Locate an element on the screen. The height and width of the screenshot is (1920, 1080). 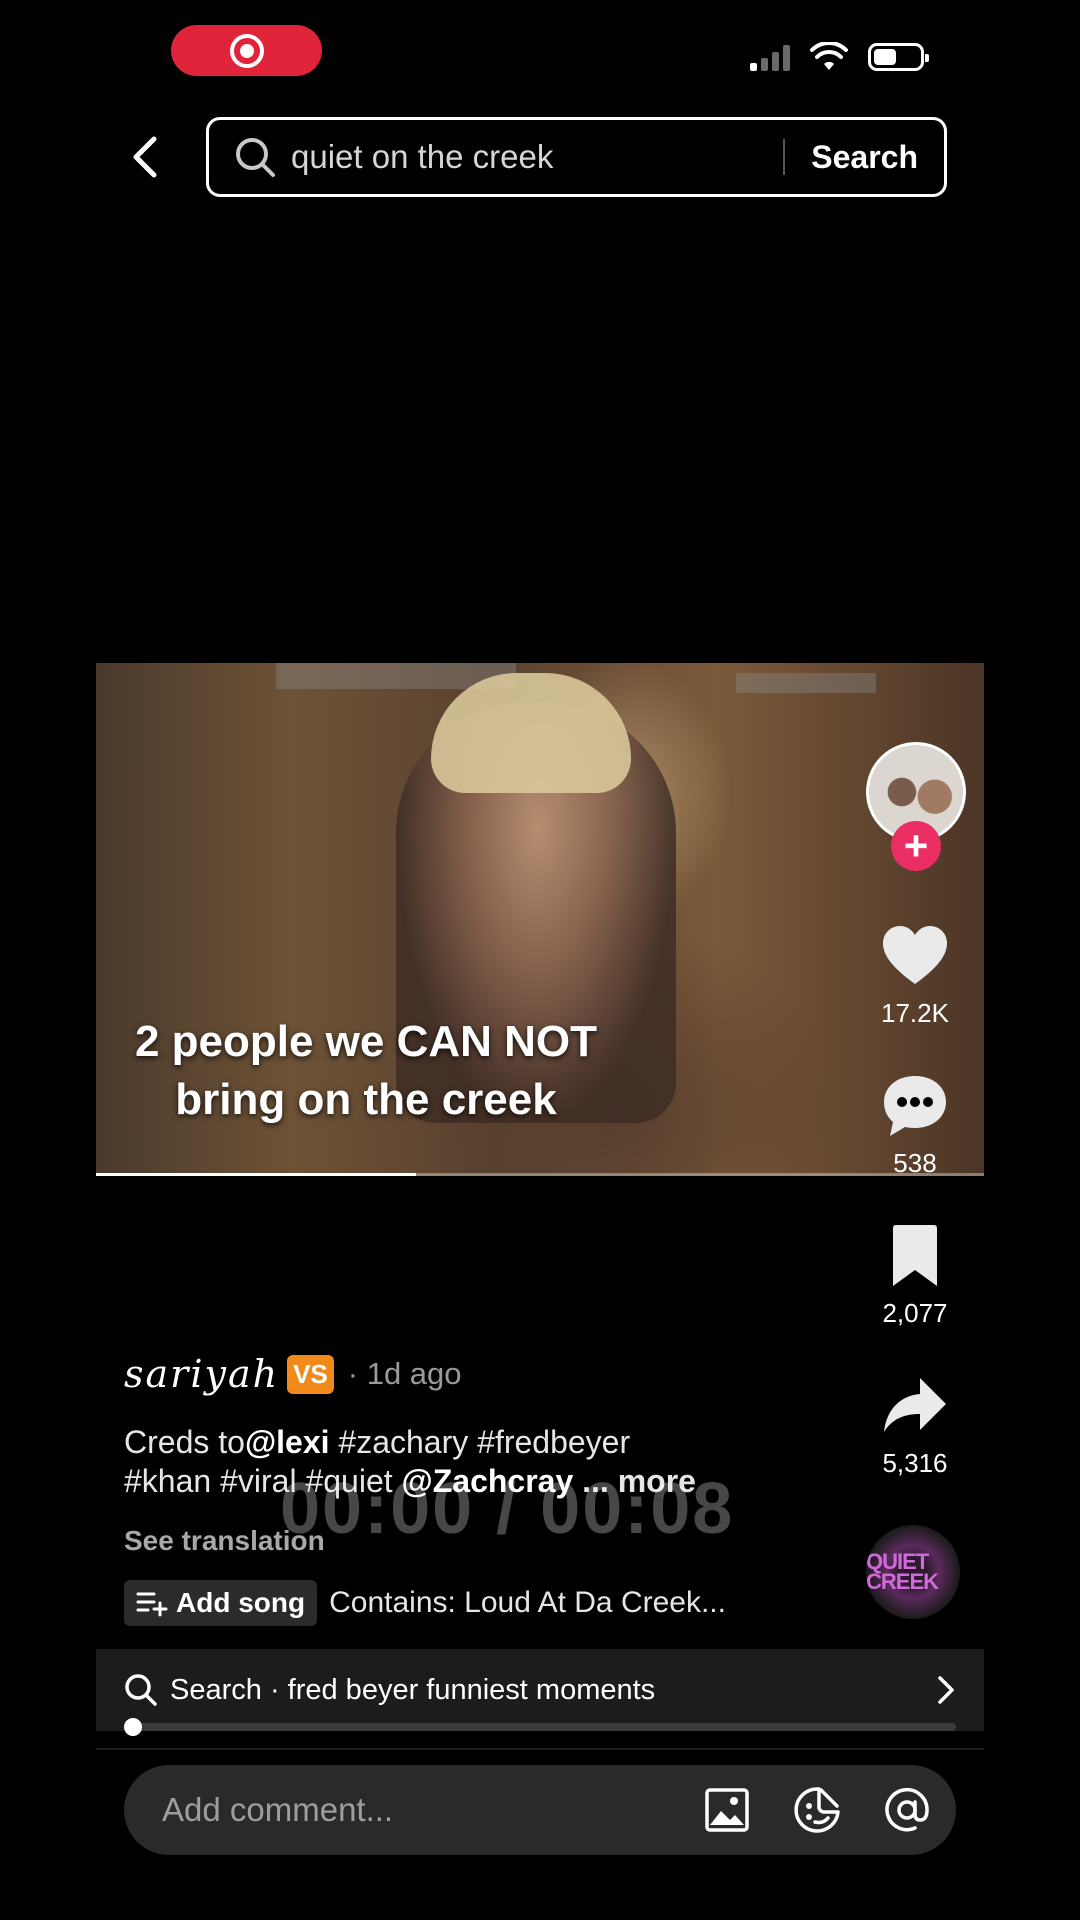
at-mention-icon is located at coordinates (907, 1809).